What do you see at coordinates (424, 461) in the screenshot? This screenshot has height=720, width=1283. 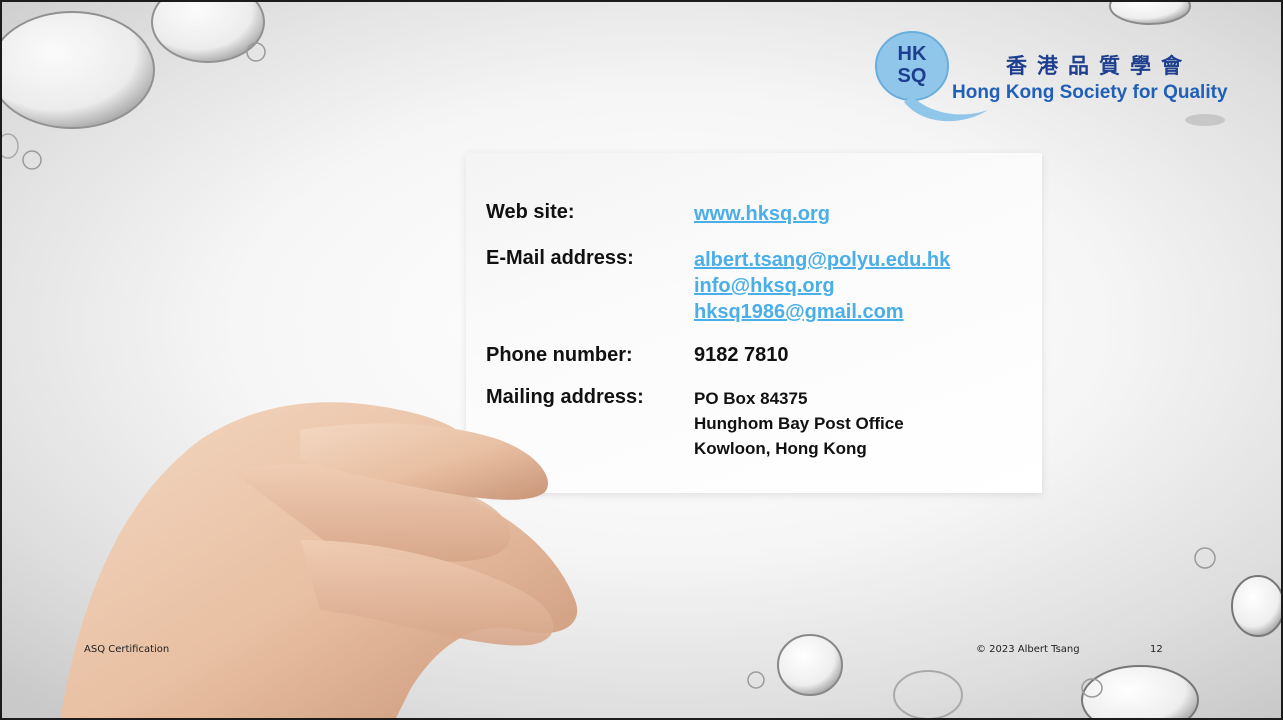 I see `hand-thumb` at bounding box center [424, 461].